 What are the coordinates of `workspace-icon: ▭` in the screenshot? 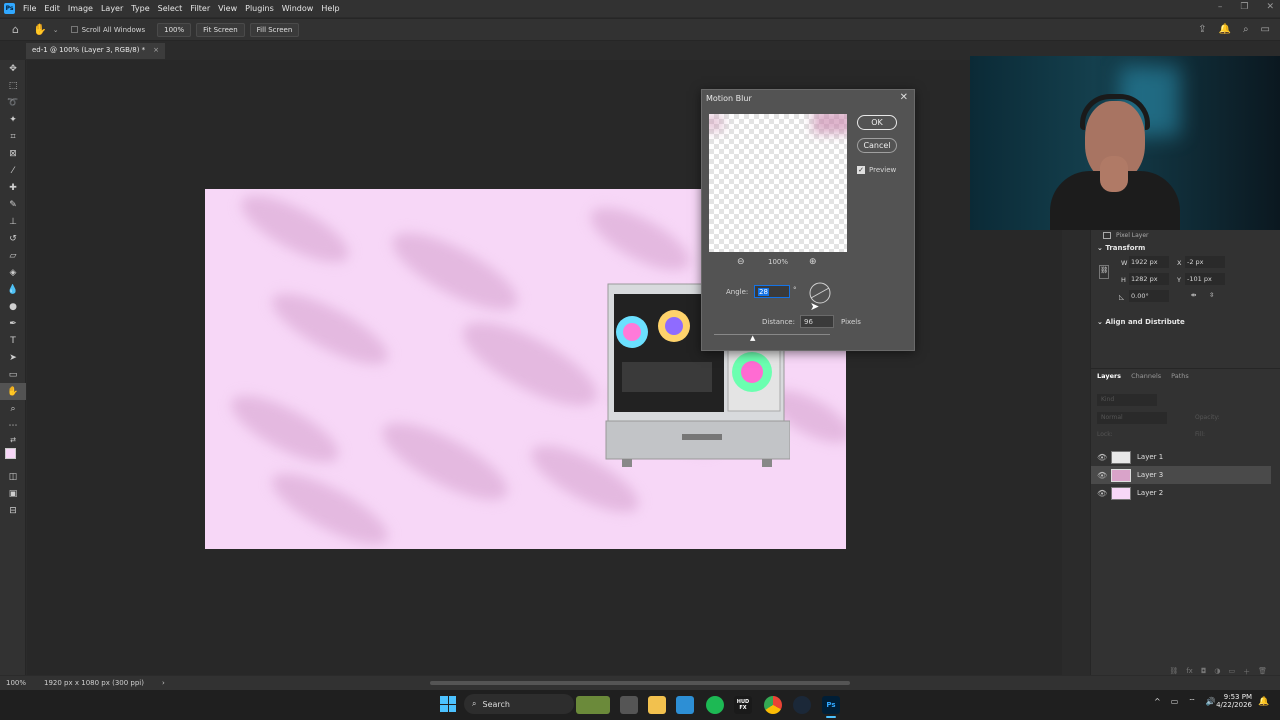 It's located at (1265, 29).